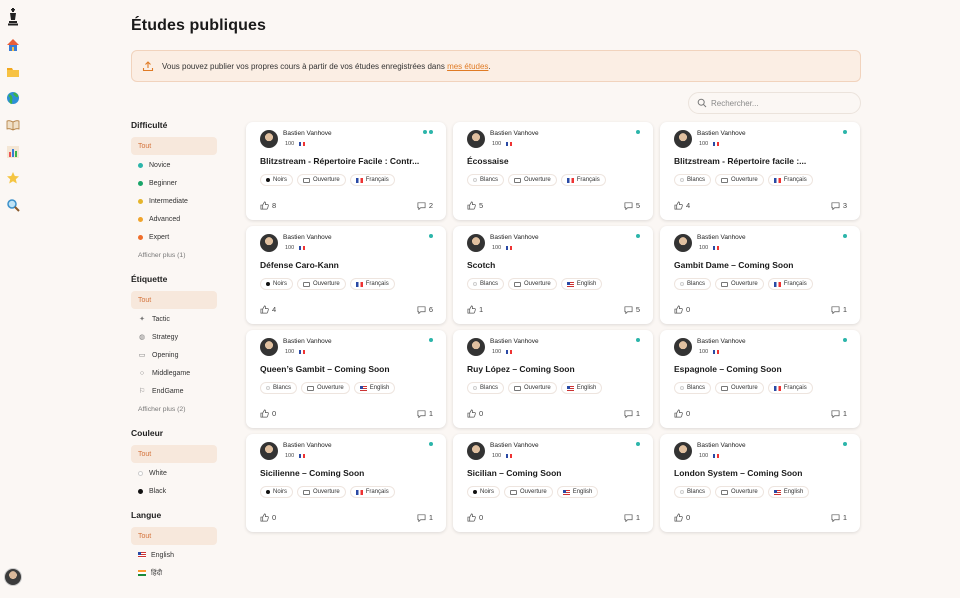 The image size is (960, 598). What do you see at coordinates (13, 178) in the screenshot?
I see `star-icon` at bounding box center [13, 178].